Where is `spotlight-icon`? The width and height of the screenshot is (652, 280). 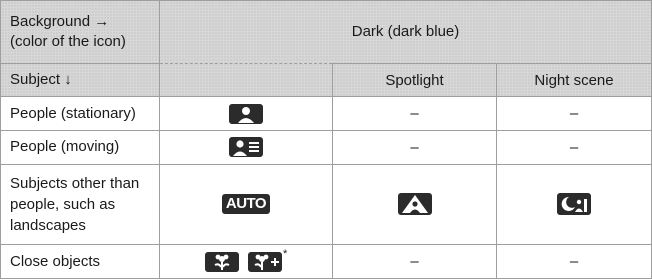 spotlight-icon is located at coordinates (414, 204).